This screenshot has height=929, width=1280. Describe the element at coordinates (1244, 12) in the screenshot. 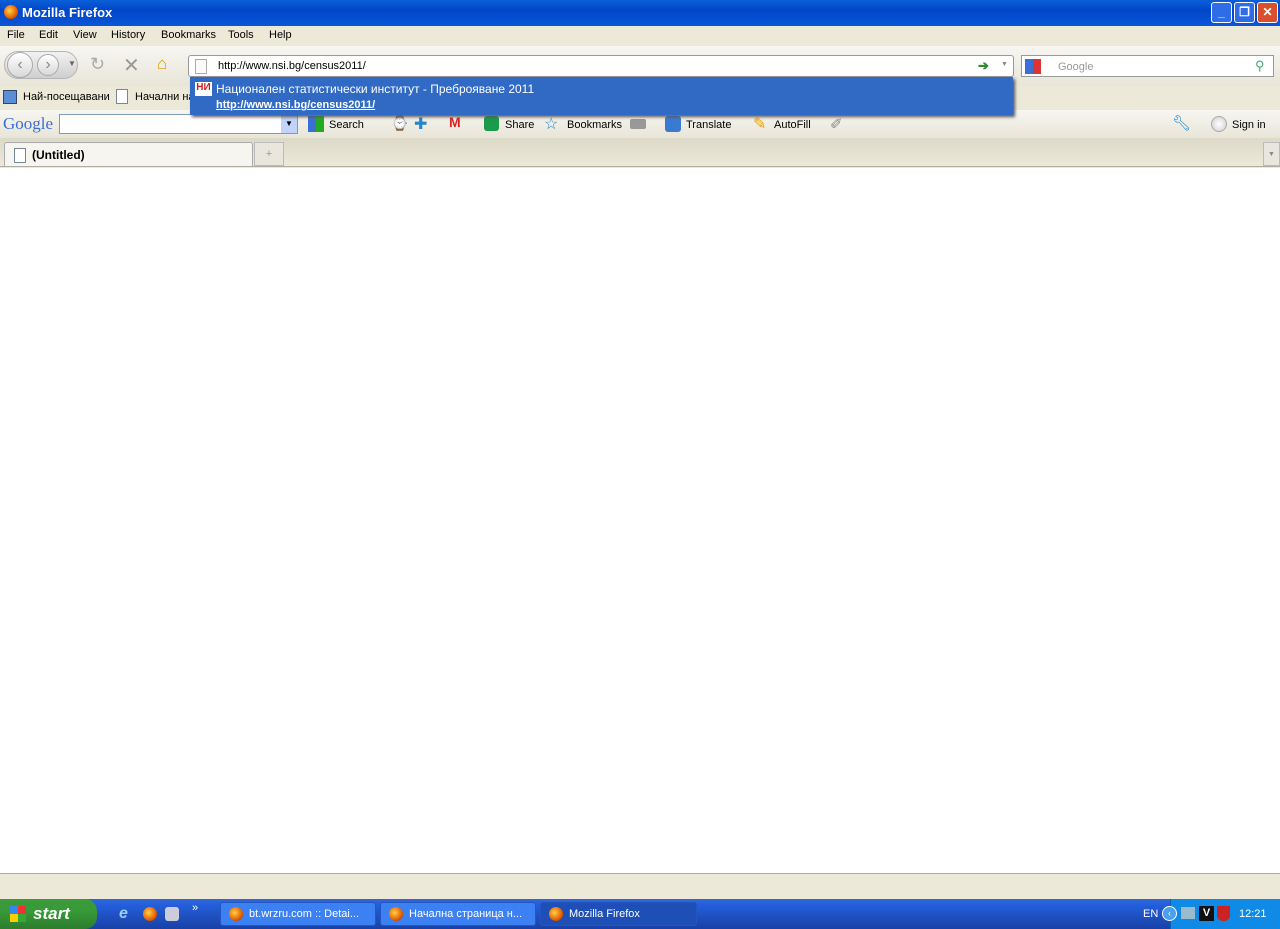

I see `restore-button: ❐` at that location.